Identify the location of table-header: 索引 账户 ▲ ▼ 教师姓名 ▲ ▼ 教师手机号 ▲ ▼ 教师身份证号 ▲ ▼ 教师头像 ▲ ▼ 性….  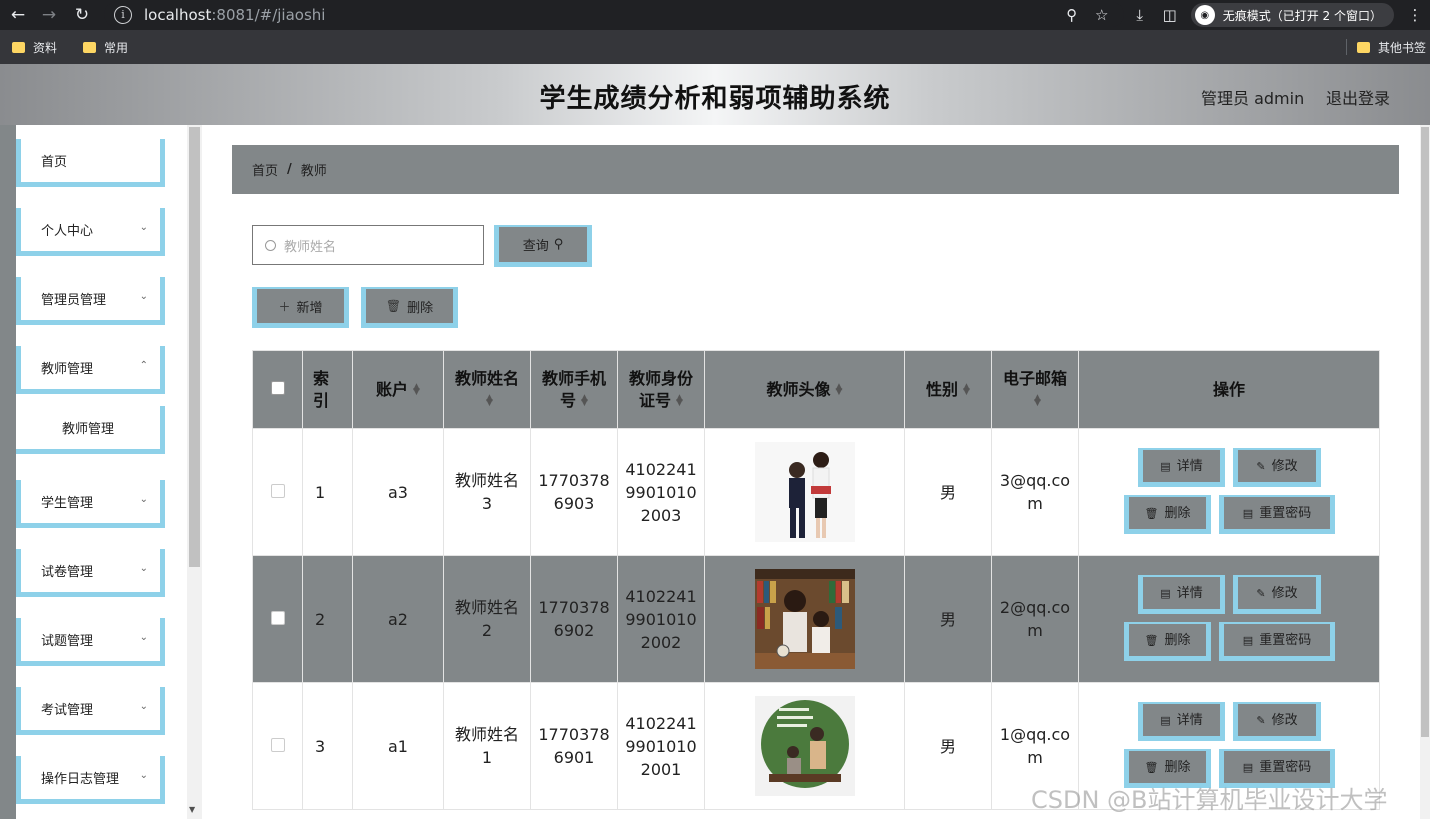
(816, 389).